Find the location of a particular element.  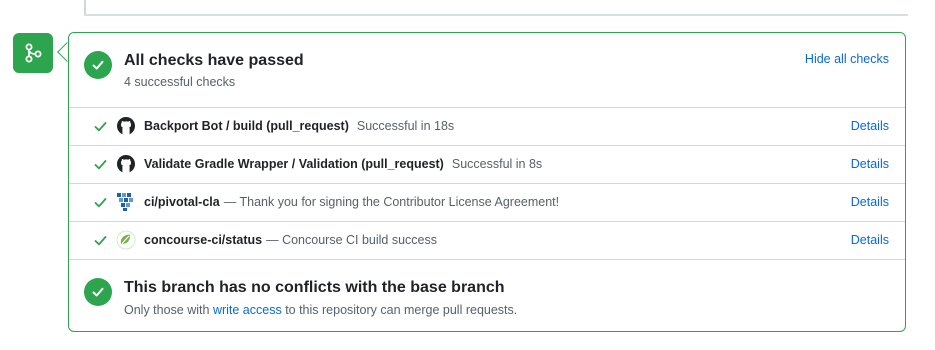

check-status: Successful in 8s is located at coordinates (497, 164).